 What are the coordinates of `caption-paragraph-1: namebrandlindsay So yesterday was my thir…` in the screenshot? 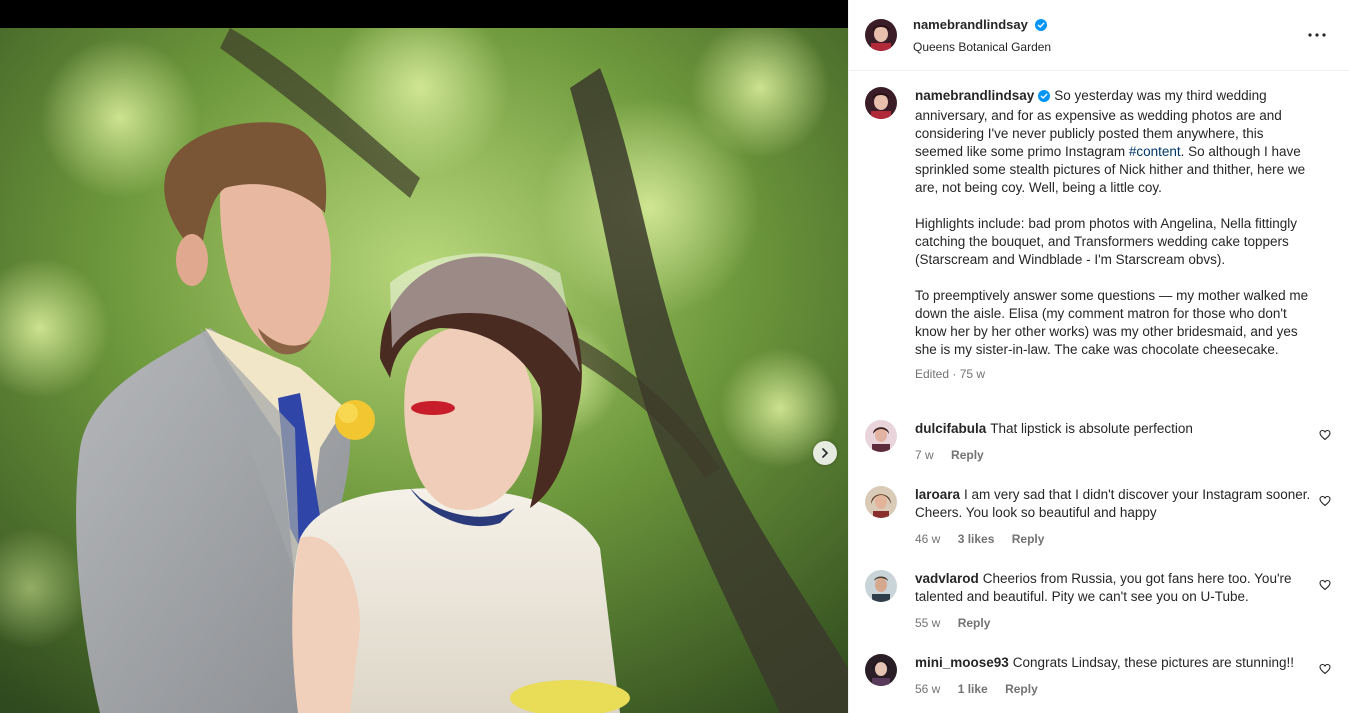 It's located at (1115, 142).